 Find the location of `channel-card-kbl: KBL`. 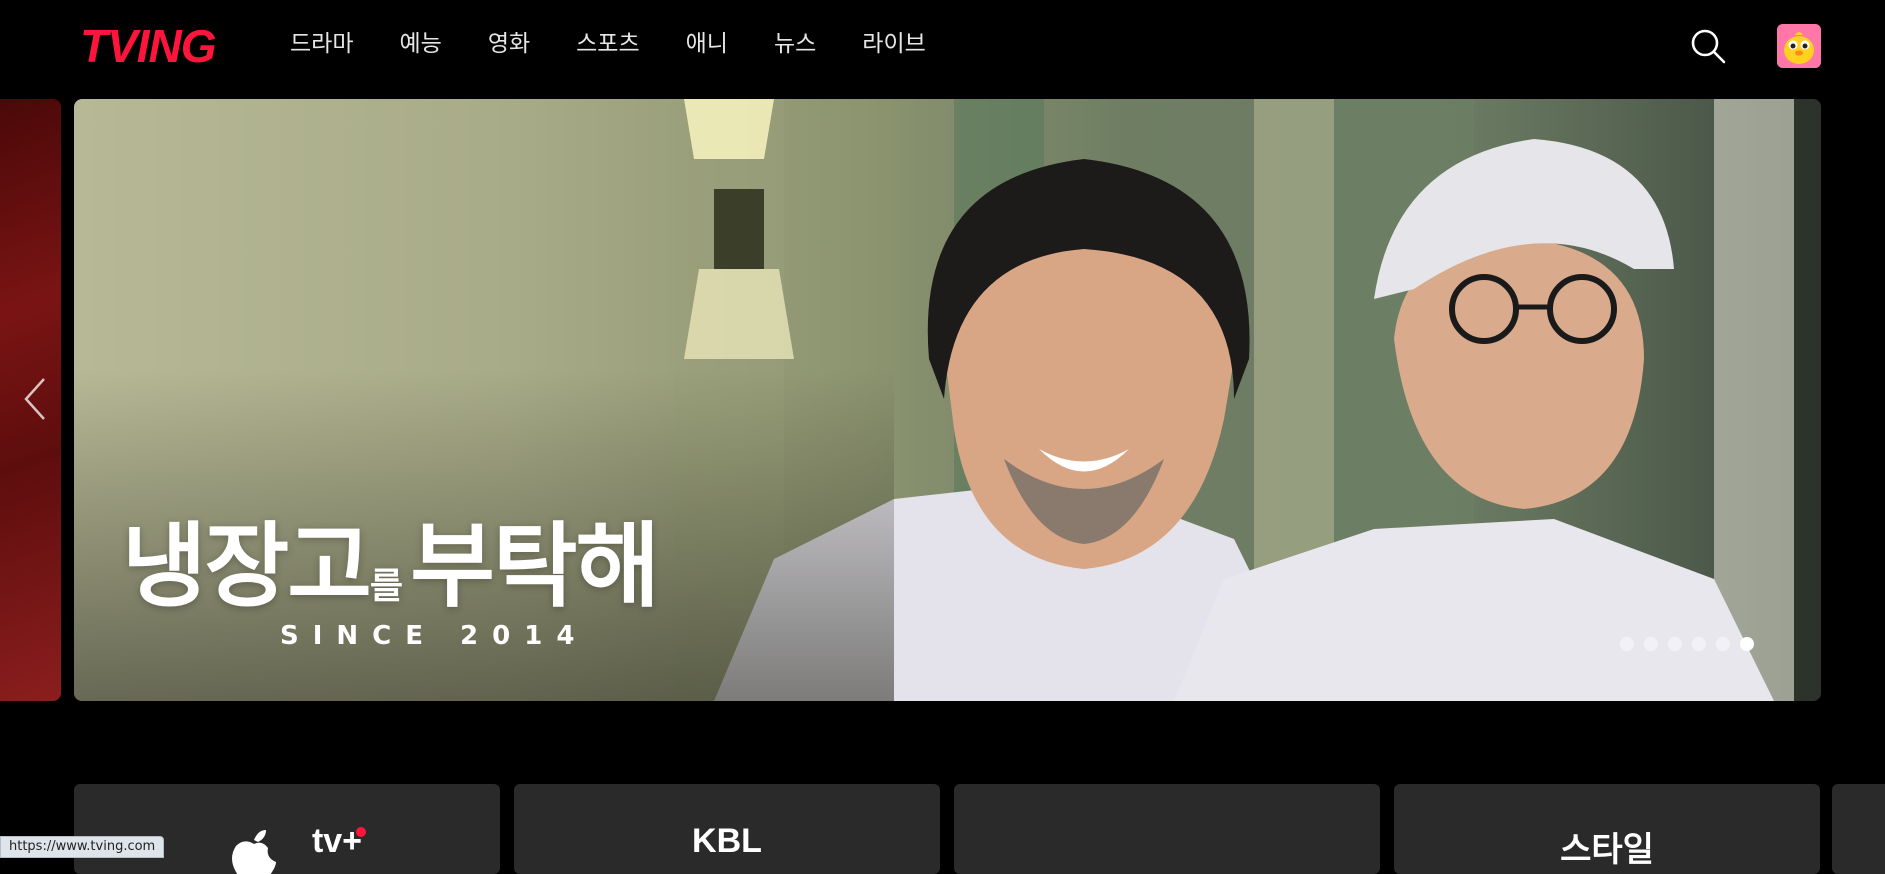

channel-card-kbl: KBL is located at coordinates (727, 829).